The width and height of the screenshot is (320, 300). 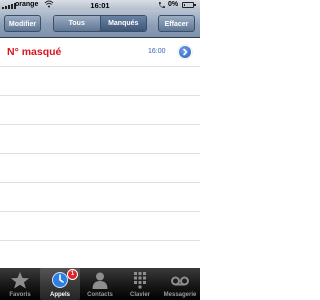 What do you see at coordinates (180, 295) in the screenshot?
I see `tab-label: Messagerie` at bounding box center [180, 295].